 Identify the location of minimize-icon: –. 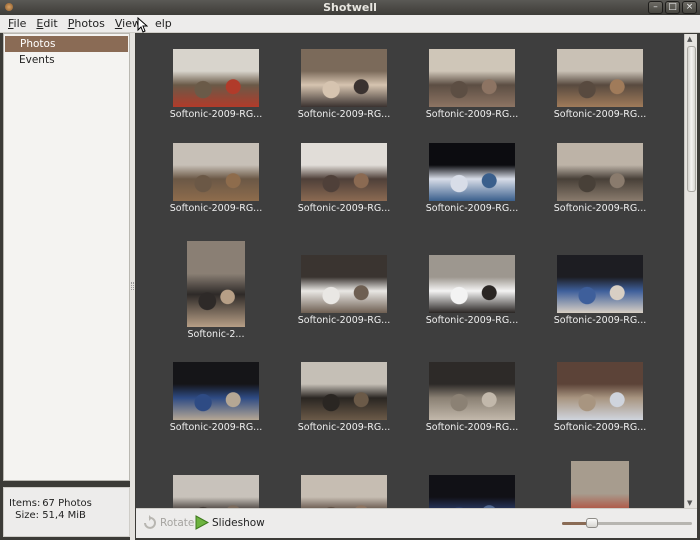
(655, 7).